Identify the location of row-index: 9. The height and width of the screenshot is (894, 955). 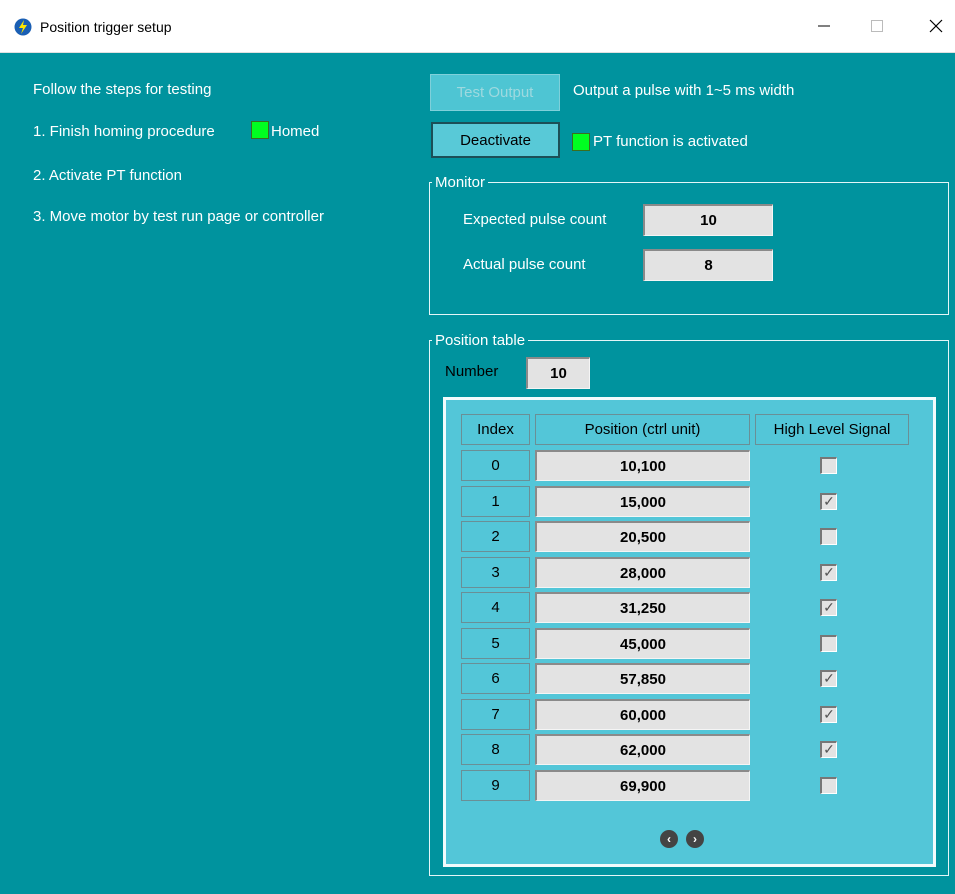
(495, 785).